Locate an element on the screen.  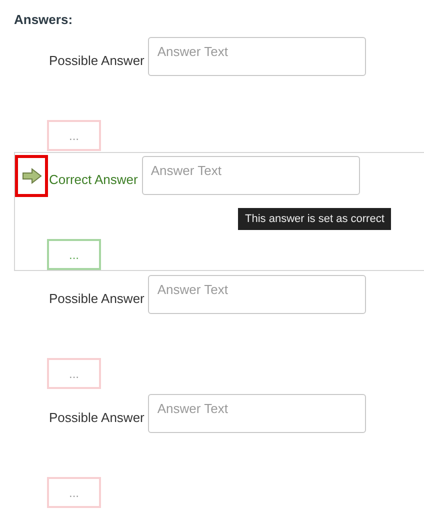
tooltip: This answer is set as correct is located at coordinates (315, 219).